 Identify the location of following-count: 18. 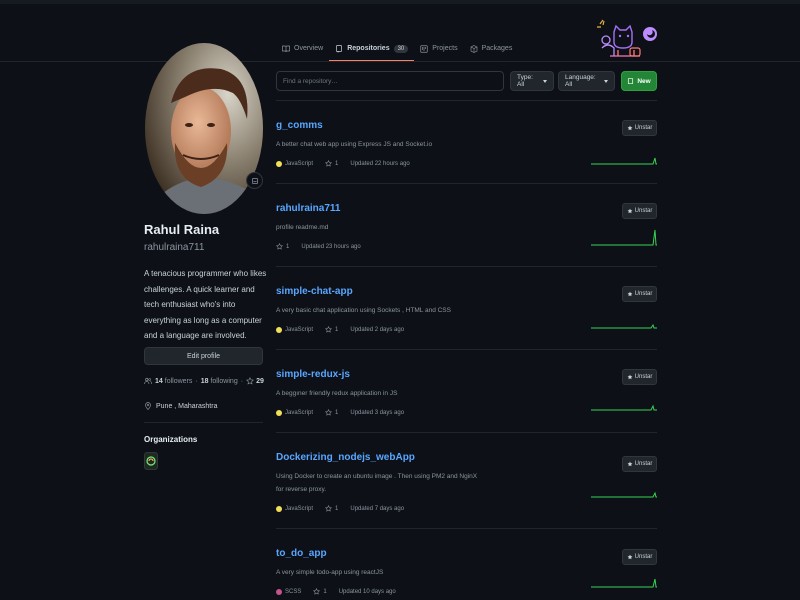
(204, 381).